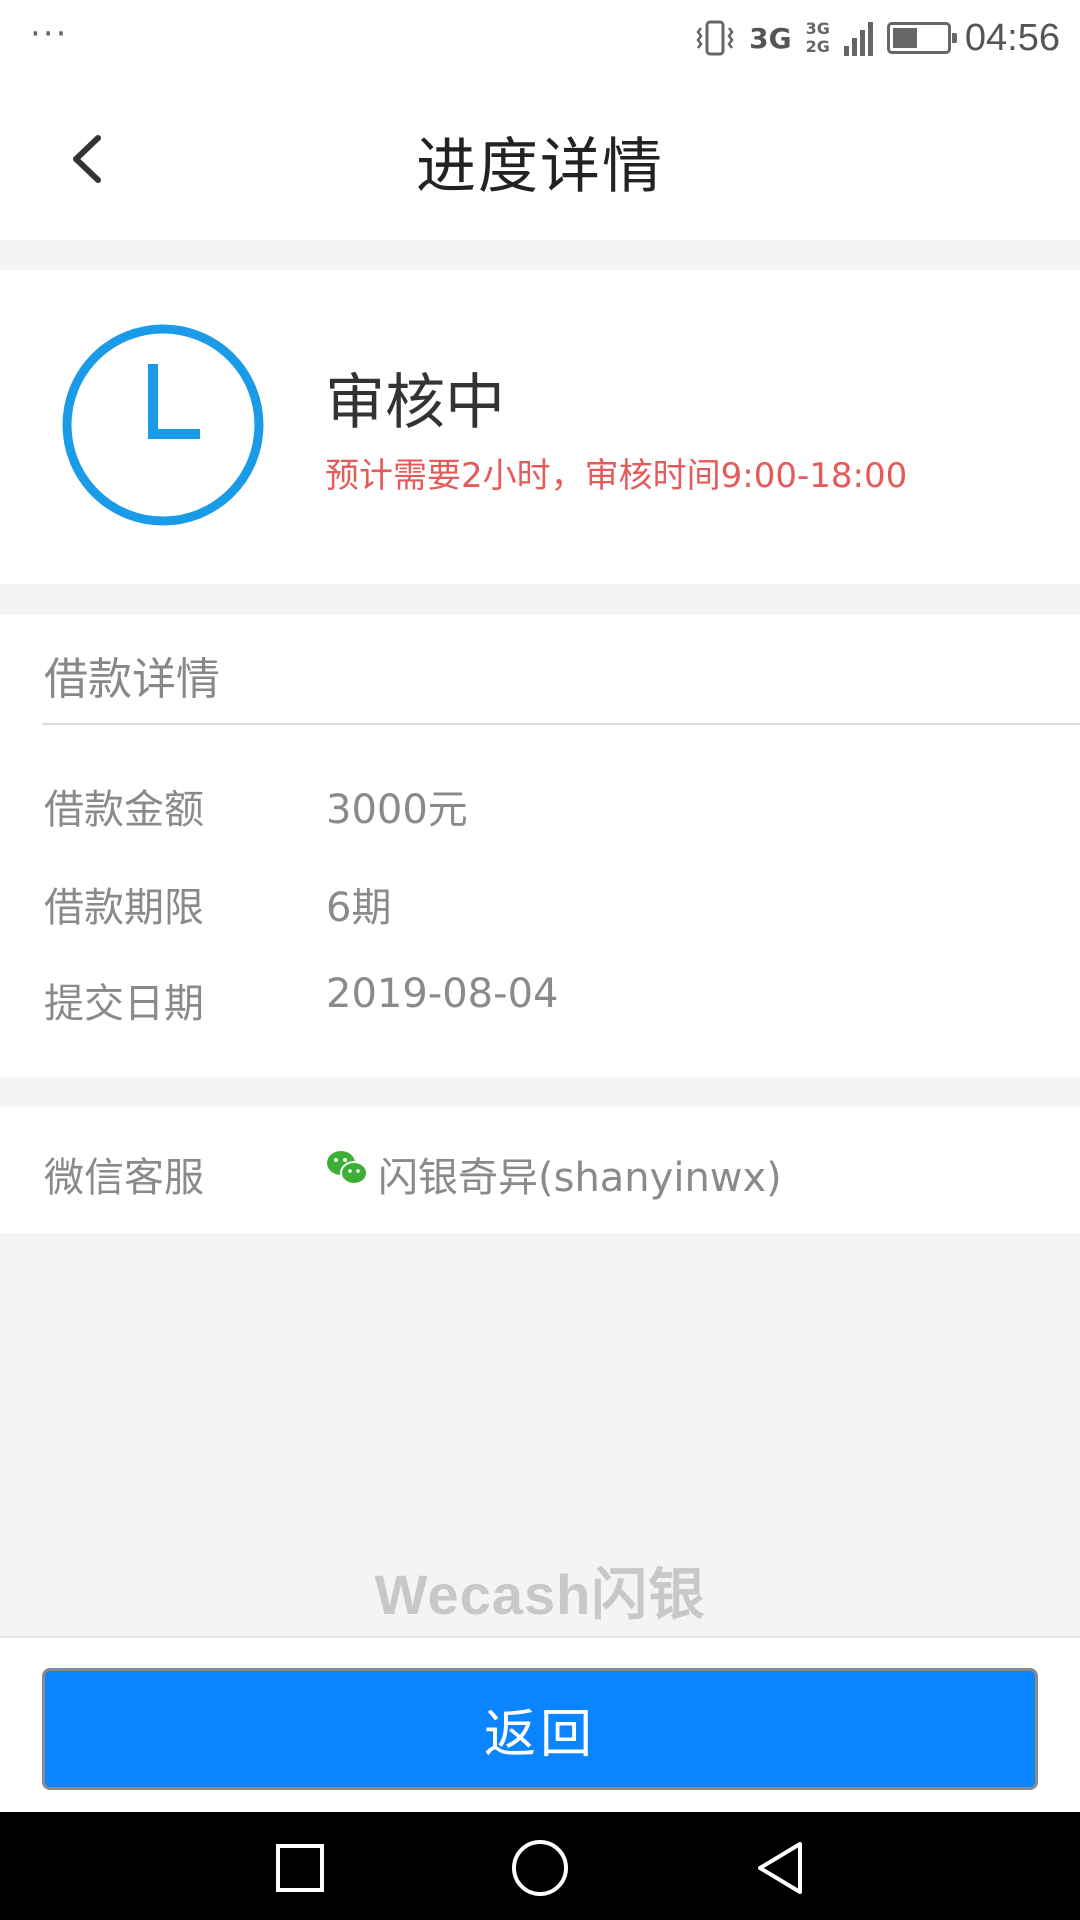  What do you see at coordinates (397, 810) in the screenshot?
I see `detail-value: 3000元` at bounding box center [397, 810].